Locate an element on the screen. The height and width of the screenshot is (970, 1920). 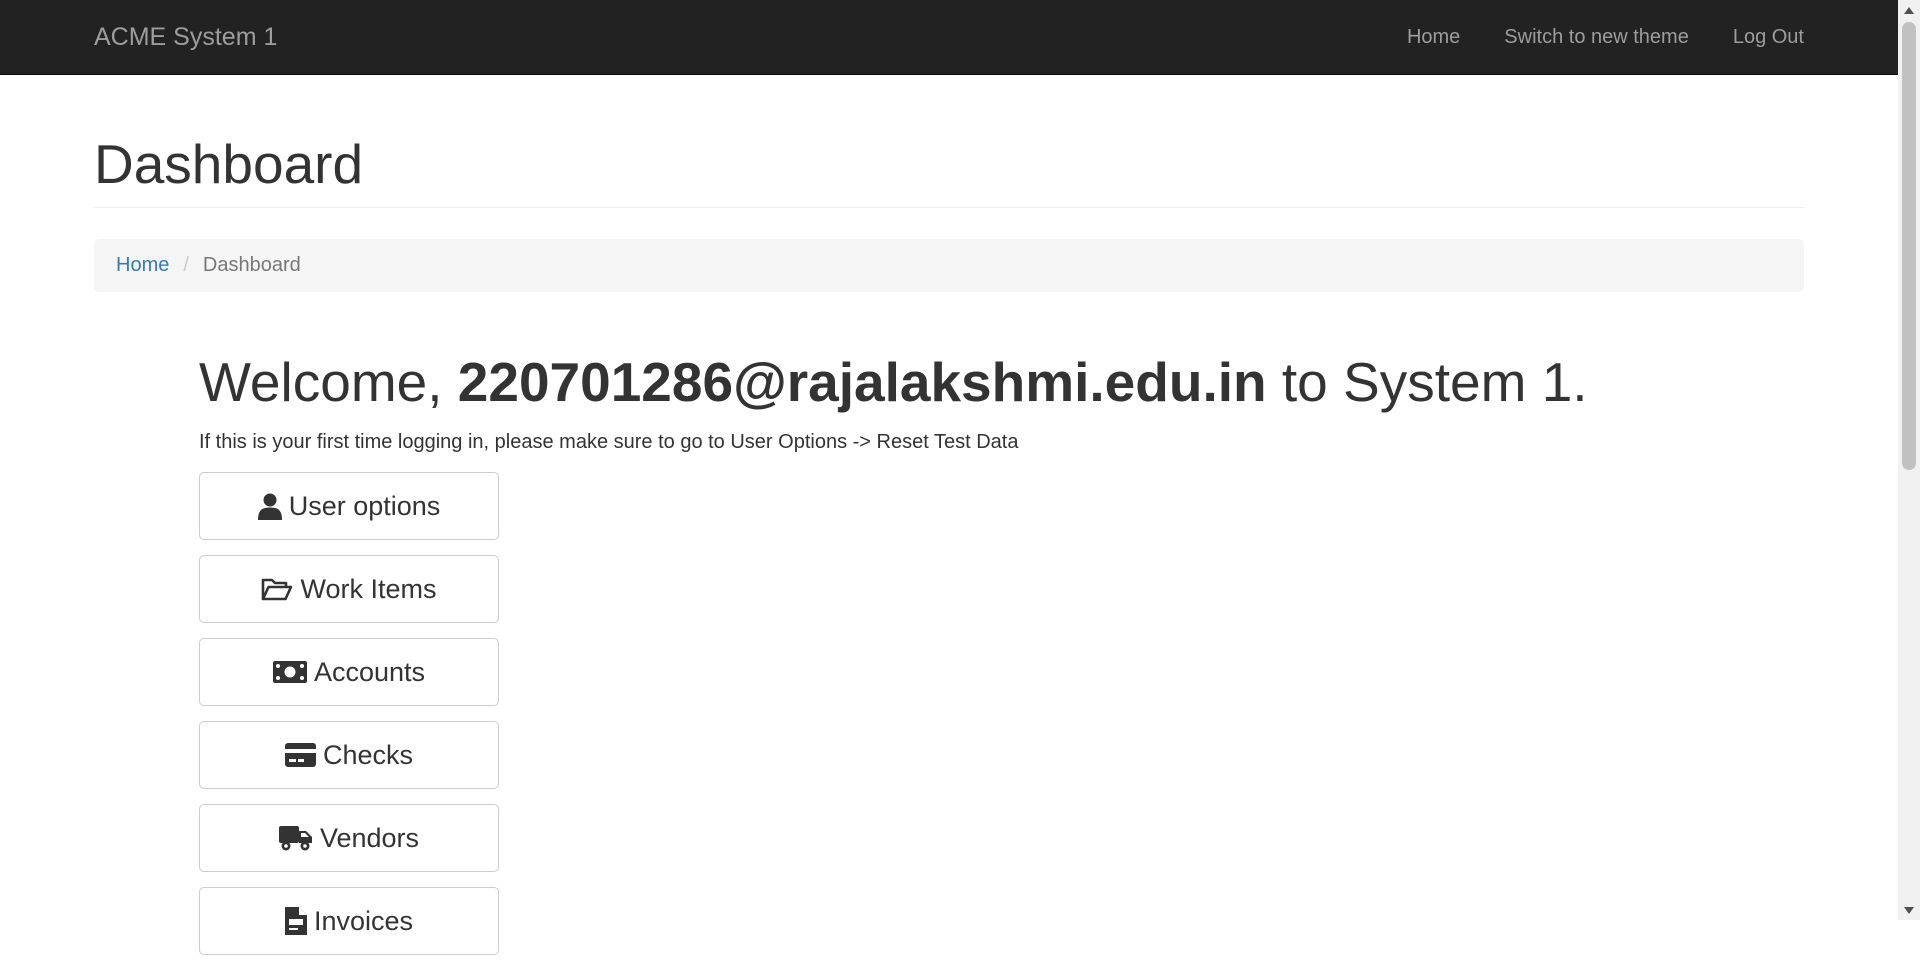
vendors-label: Vendors is located at coordinates (369, 837).